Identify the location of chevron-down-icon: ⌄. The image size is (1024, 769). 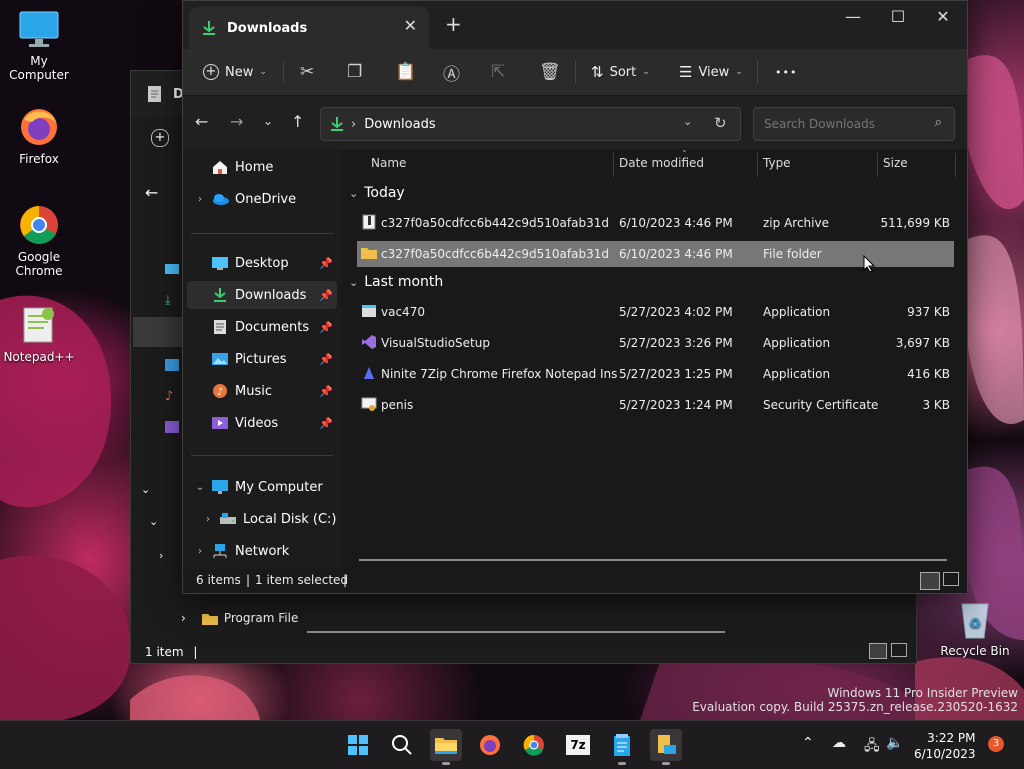
(200, 487).